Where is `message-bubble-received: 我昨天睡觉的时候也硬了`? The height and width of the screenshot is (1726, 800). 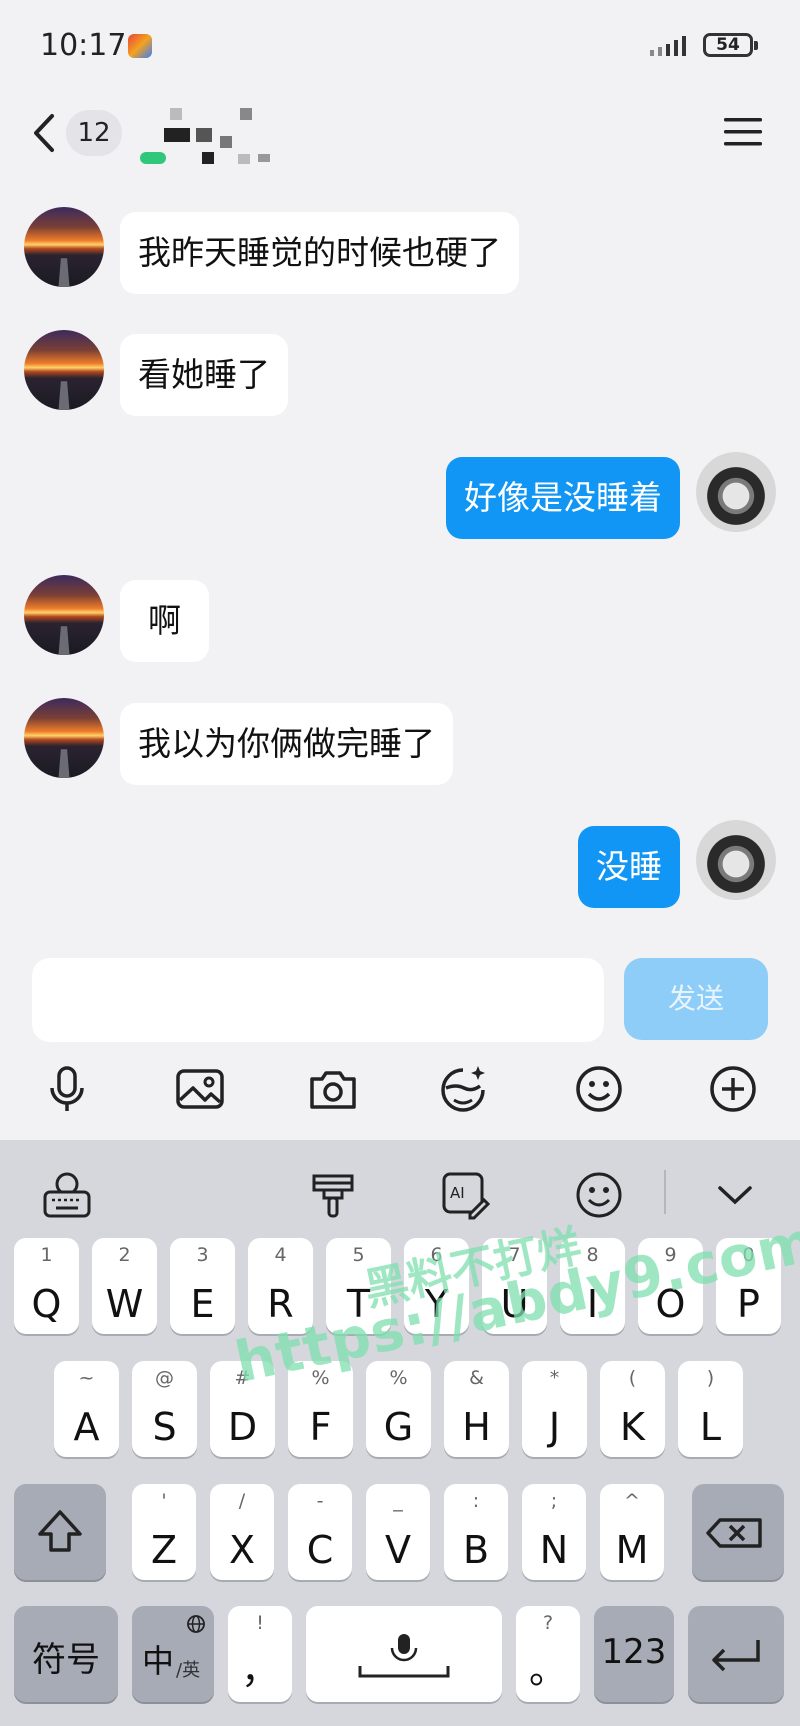
message-bubble-received: 我昨天睡觉的时候也硬了 is located at coordinates (319, 253).